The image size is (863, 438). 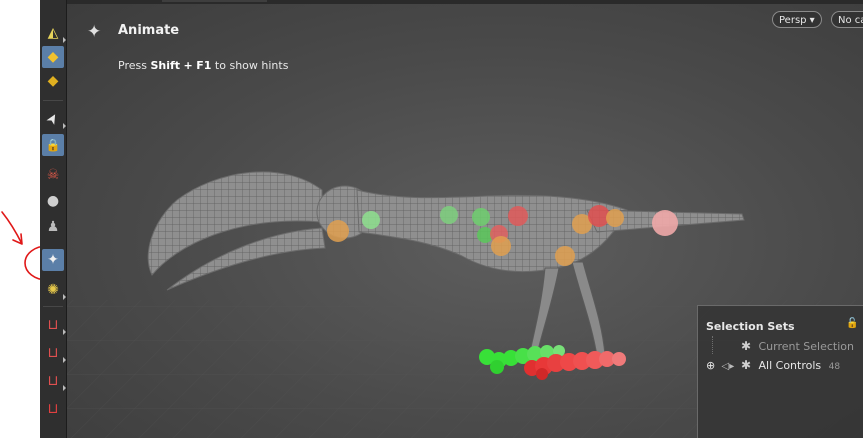 I want to click on all-controls-label: All Controls, so click(x=790, y=365).